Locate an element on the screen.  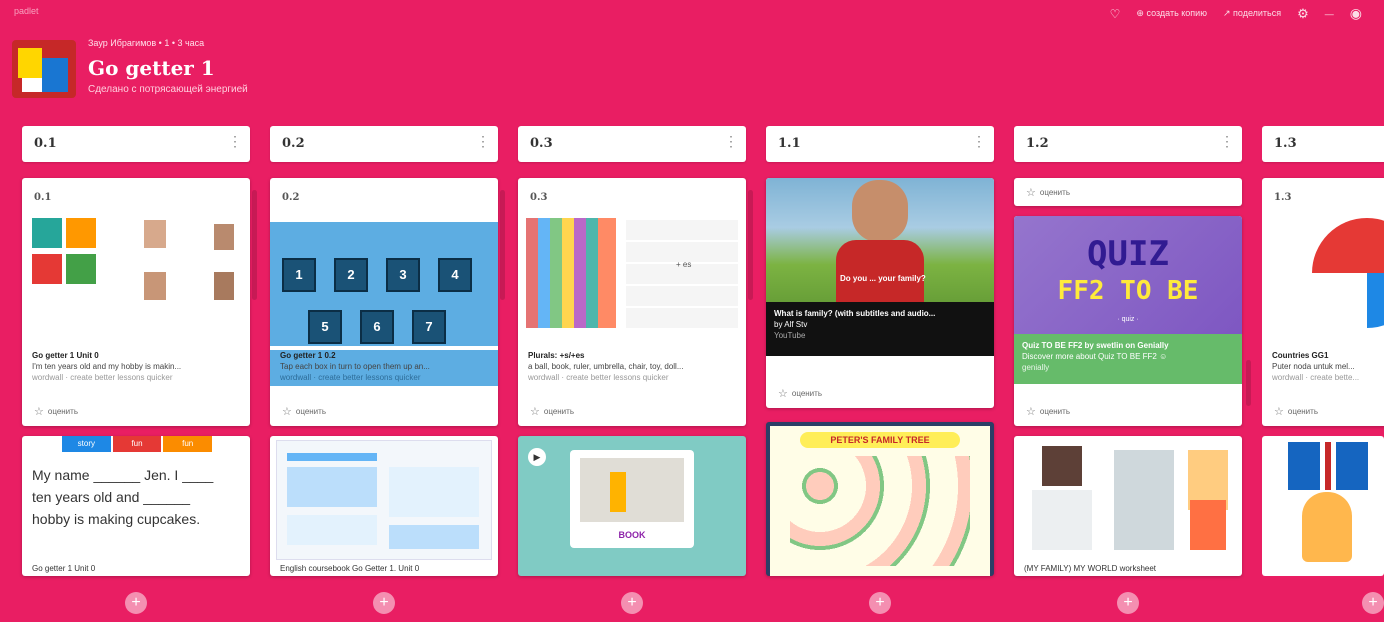
post-label: 0.1 is located at coordinates (43, 197).